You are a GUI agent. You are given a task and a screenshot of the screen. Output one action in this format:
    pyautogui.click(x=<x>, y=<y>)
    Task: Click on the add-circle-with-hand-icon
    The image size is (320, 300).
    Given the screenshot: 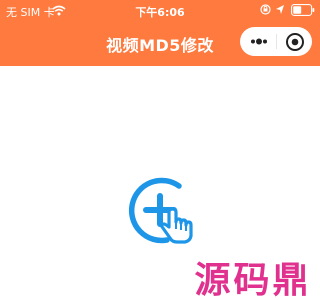 What is the action you would take?
    pyautogui.click(x=160, y=210)
    